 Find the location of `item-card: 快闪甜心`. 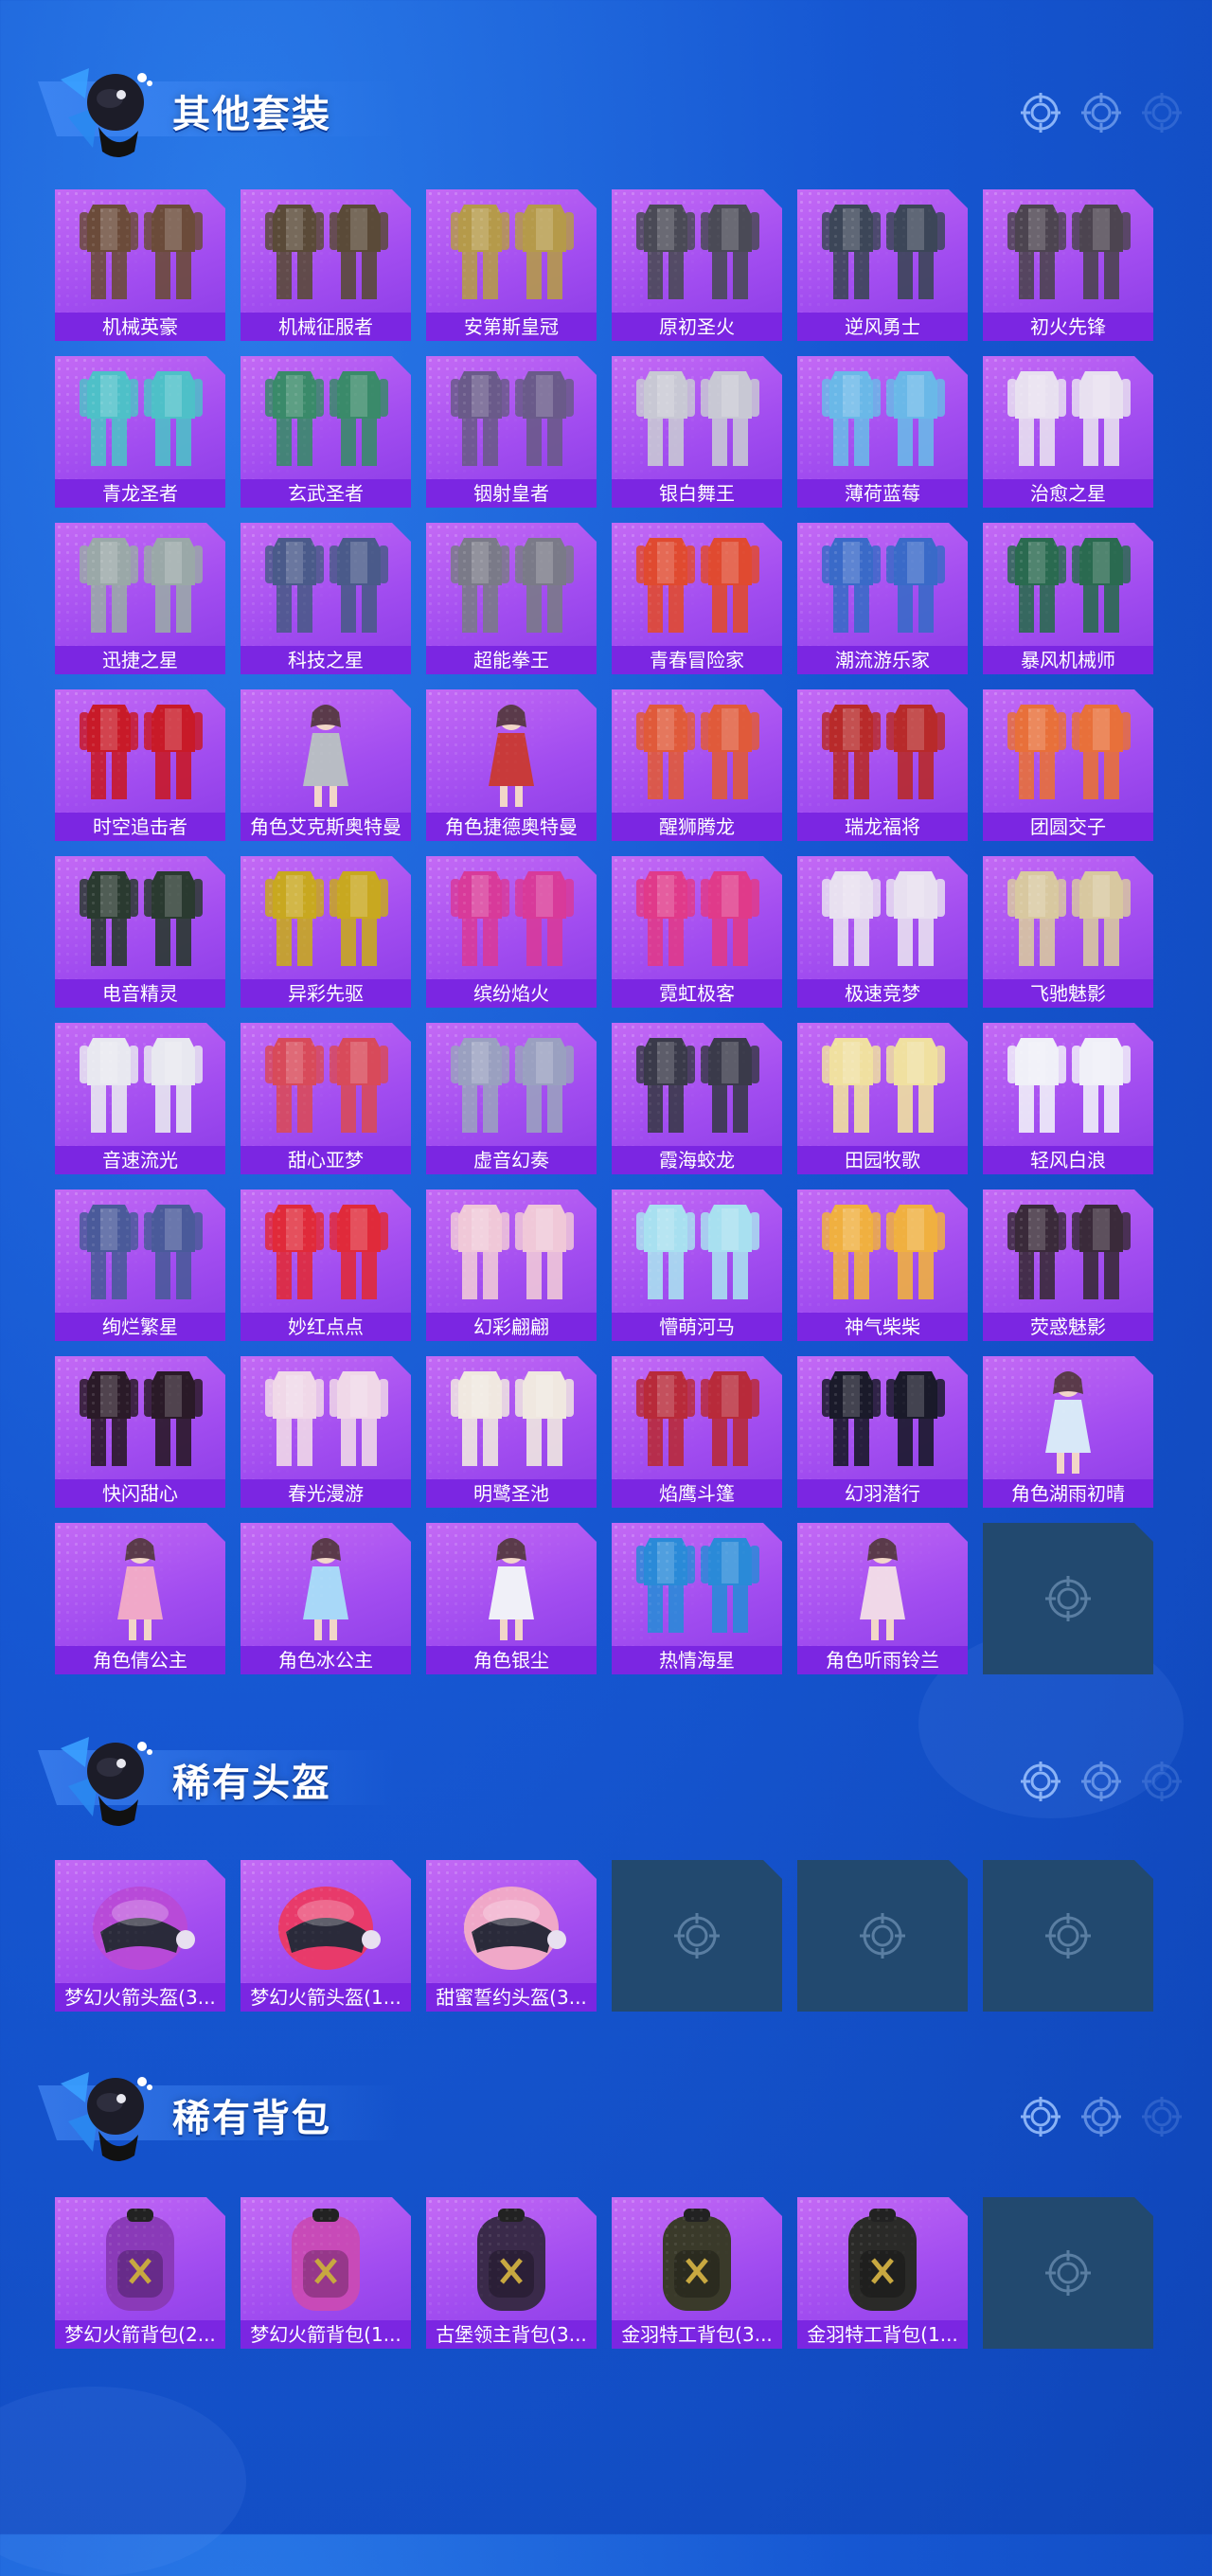

item-card: 快闪甜心 is located at coordinates (140, 1432).